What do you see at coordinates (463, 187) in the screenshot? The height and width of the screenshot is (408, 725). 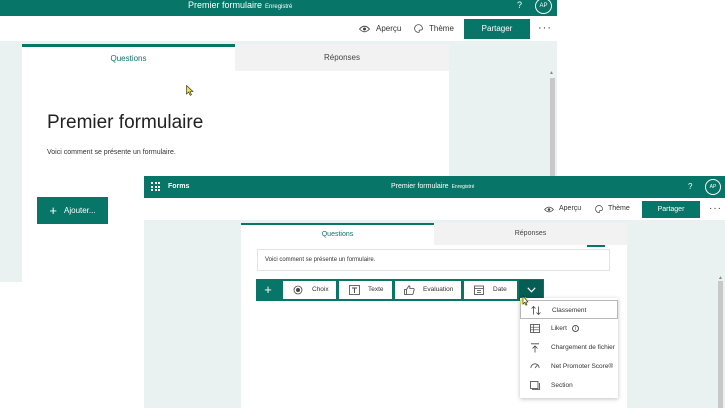 I see `front-saved-status: Enregistré` at bounding box center [463, 187].